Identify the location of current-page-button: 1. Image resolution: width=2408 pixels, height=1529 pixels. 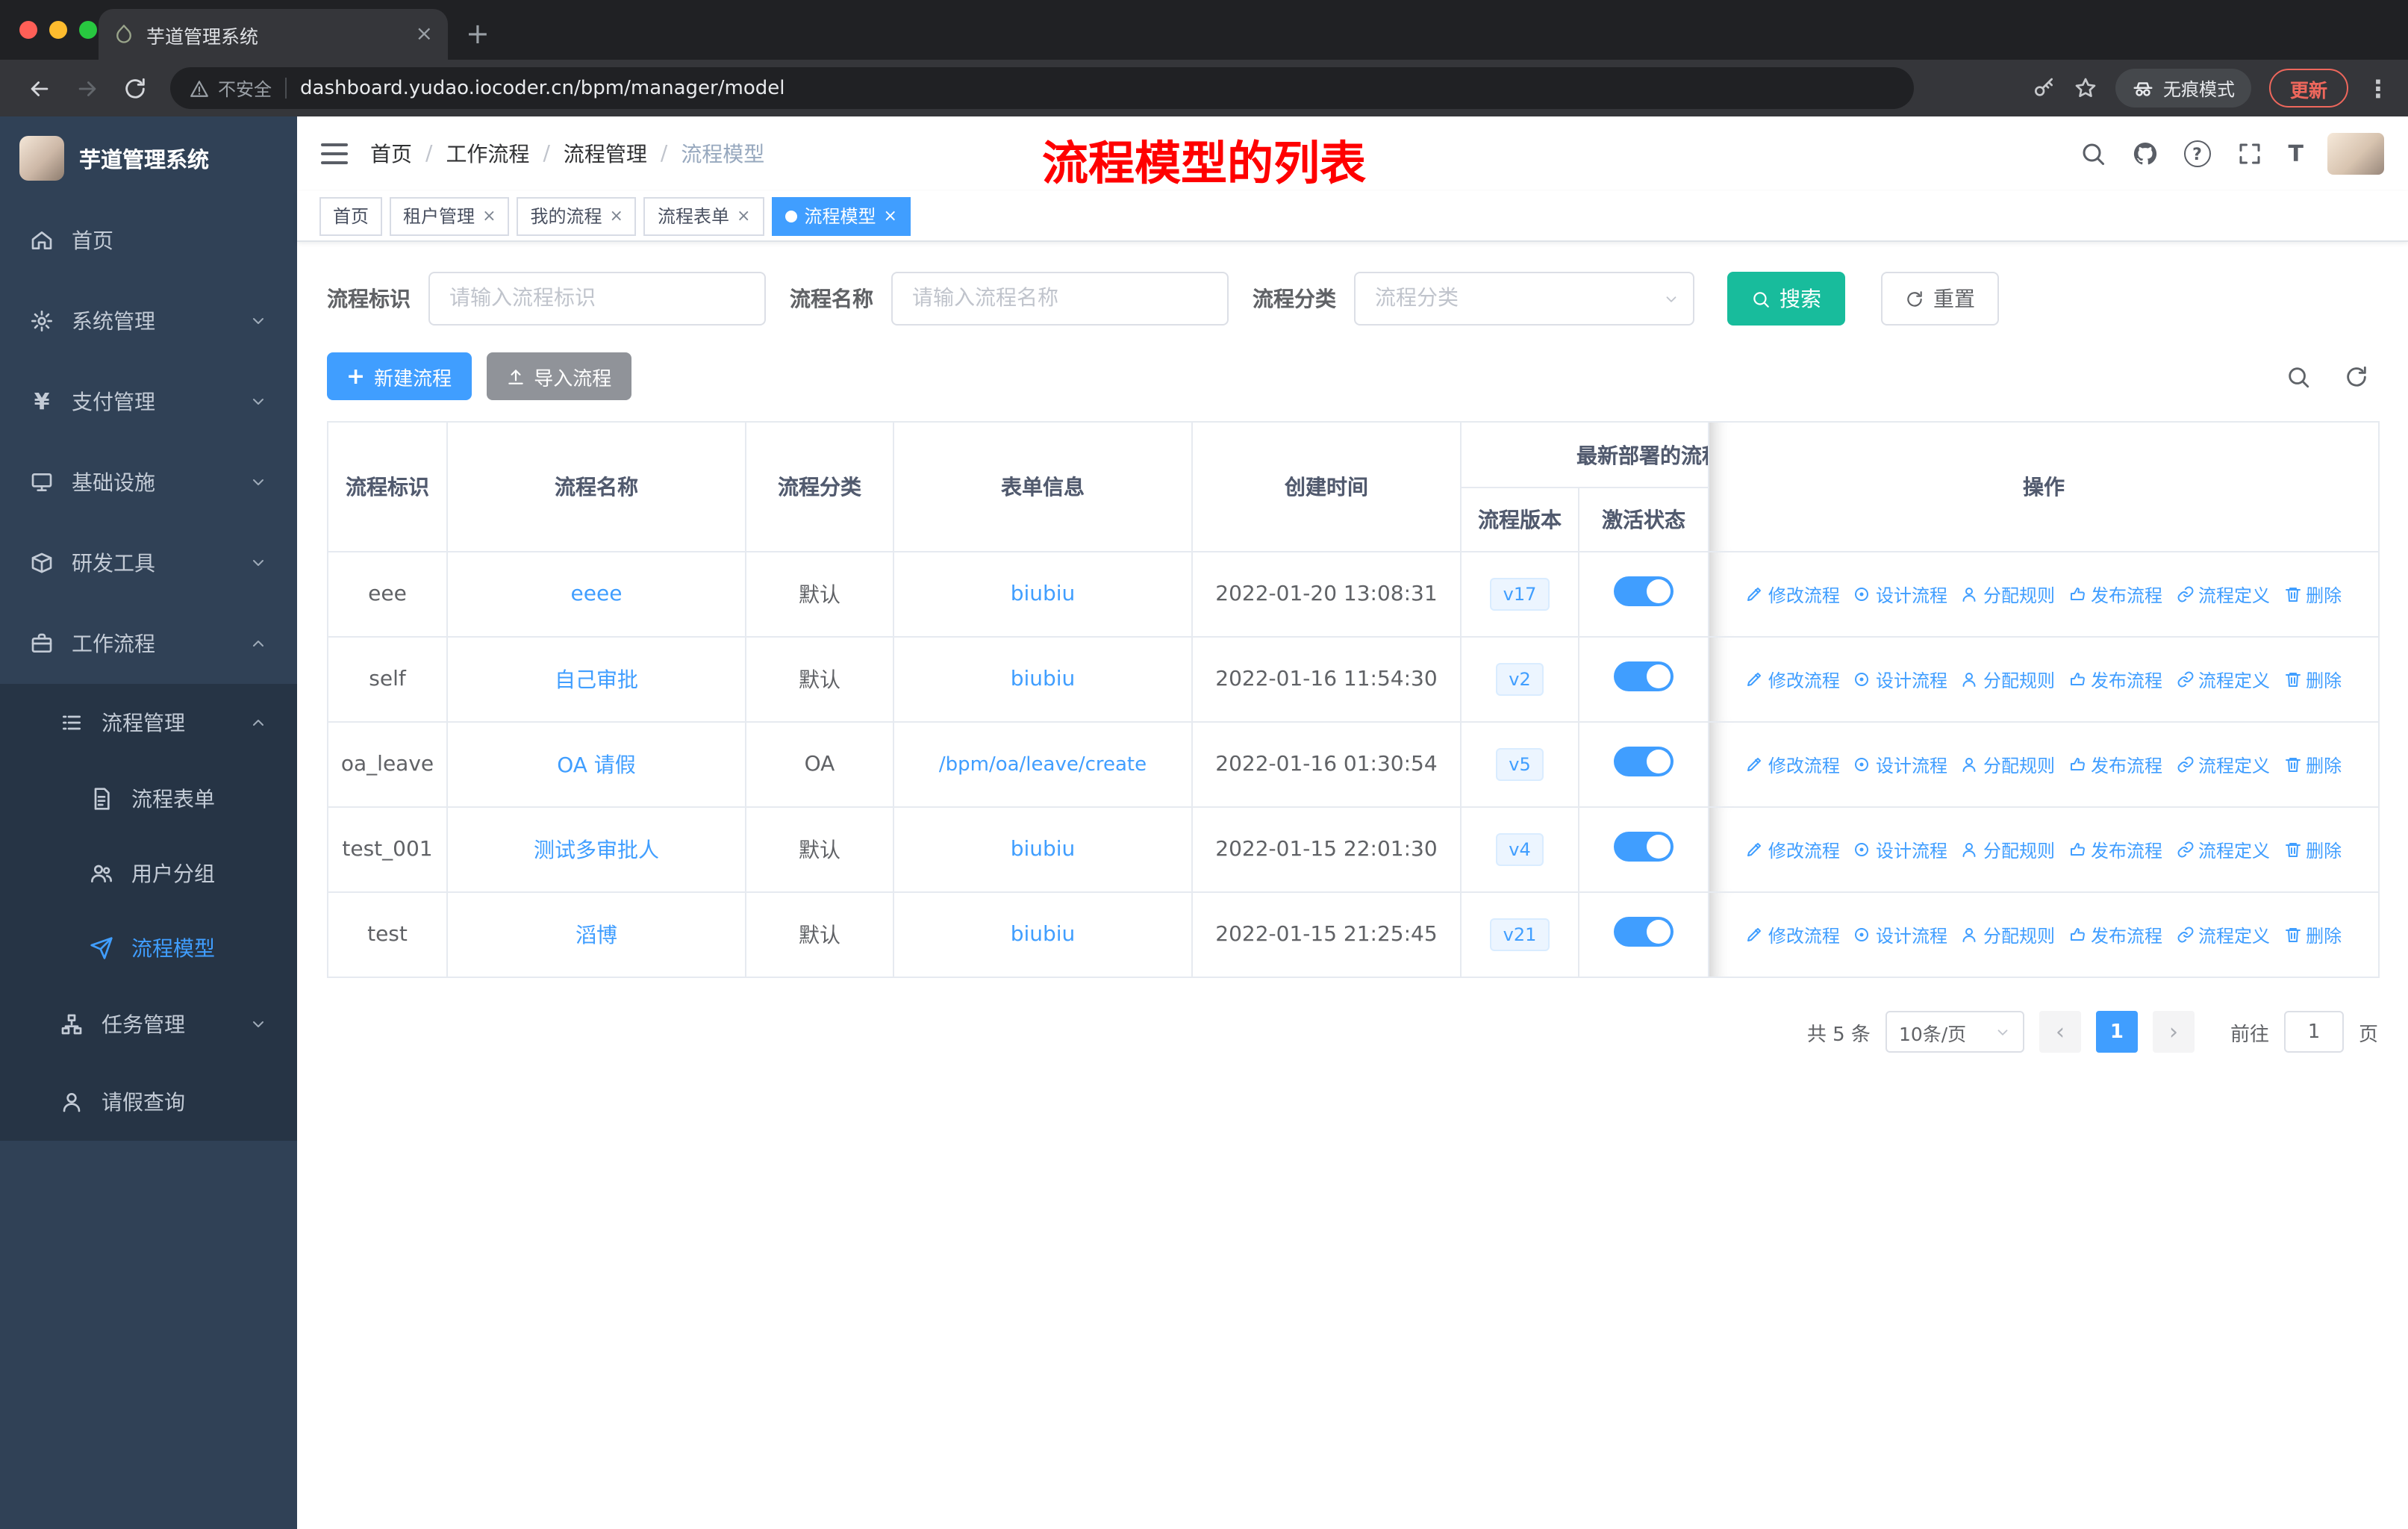
(2116, 1032).